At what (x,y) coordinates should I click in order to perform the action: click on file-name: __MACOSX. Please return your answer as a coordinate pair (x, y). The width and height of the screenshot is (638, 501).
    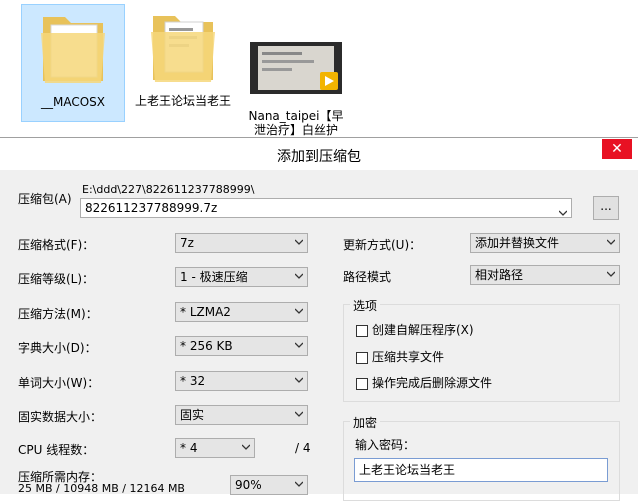
    Looking at the image, I should click on (72, 102).